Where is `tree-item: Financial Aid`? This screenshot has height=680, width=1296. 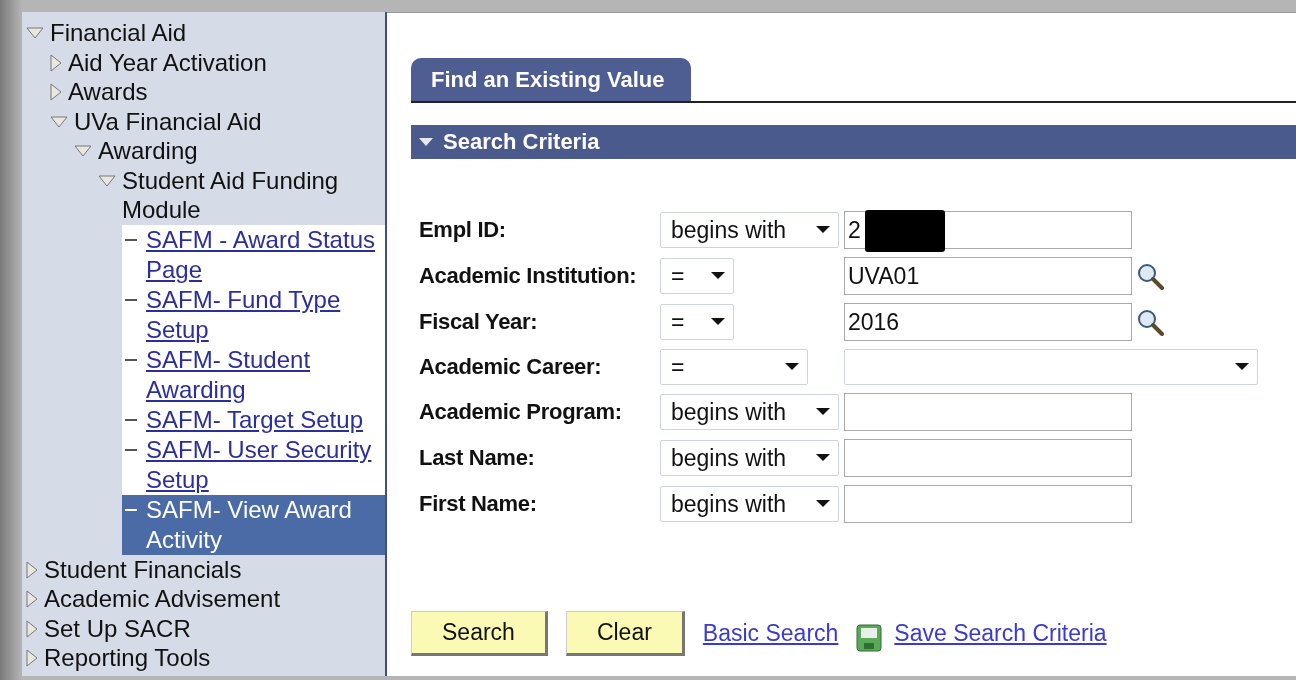 tree-item: Financial Aid is located at coordinates (118, 33).